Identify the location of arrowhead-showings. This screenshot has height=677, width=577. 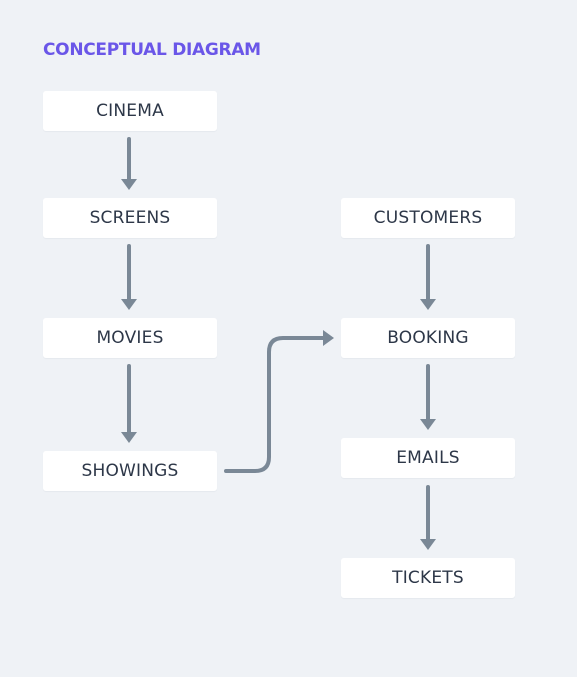
(129, 437).